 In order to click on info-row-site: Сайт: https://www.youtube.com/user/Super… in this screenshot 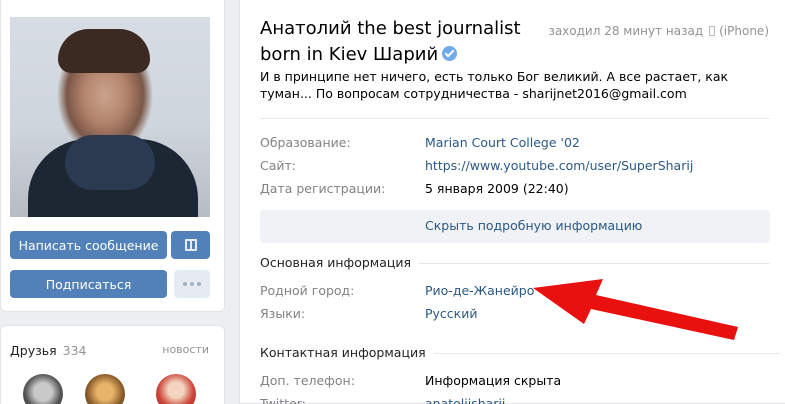, I will do `click(515, 166)`.